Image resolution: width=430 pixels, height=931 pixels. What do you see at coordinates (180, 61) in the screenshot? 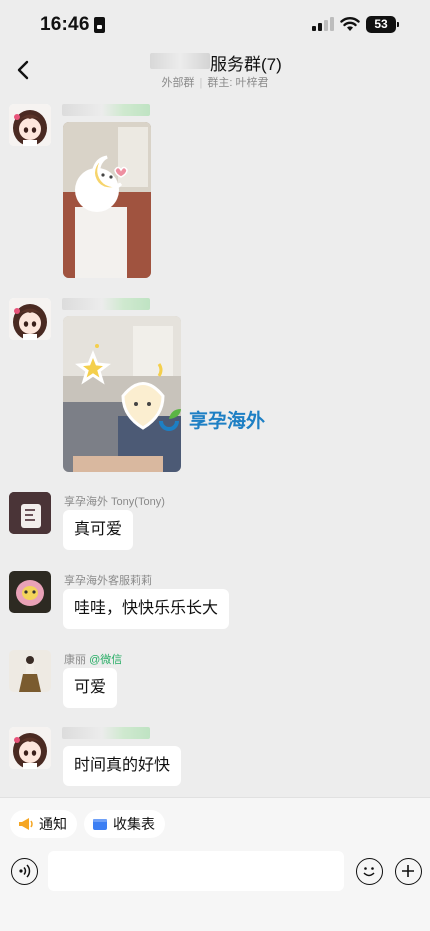
I see `blurred-group-name` at bounding box center [180, 61].